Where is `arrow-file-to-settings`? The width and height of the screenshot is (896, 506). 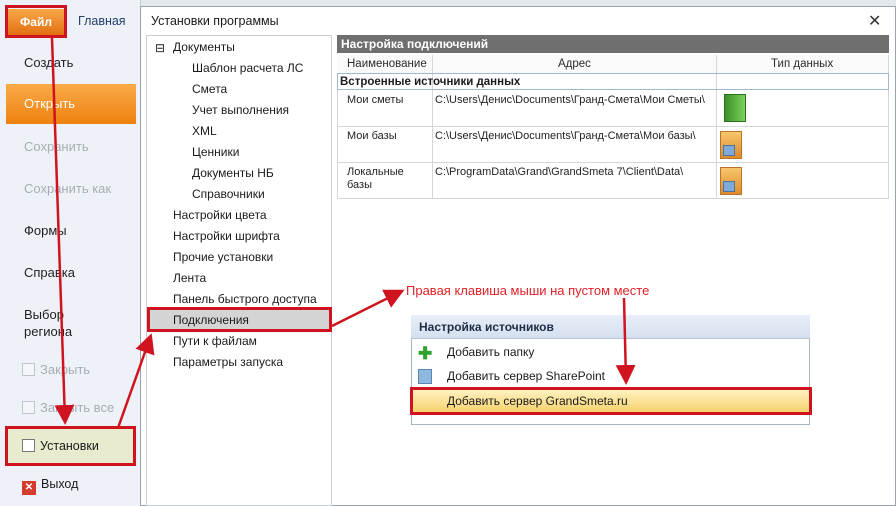 arrow-file-to-settings is located at coordinates (62, 231).